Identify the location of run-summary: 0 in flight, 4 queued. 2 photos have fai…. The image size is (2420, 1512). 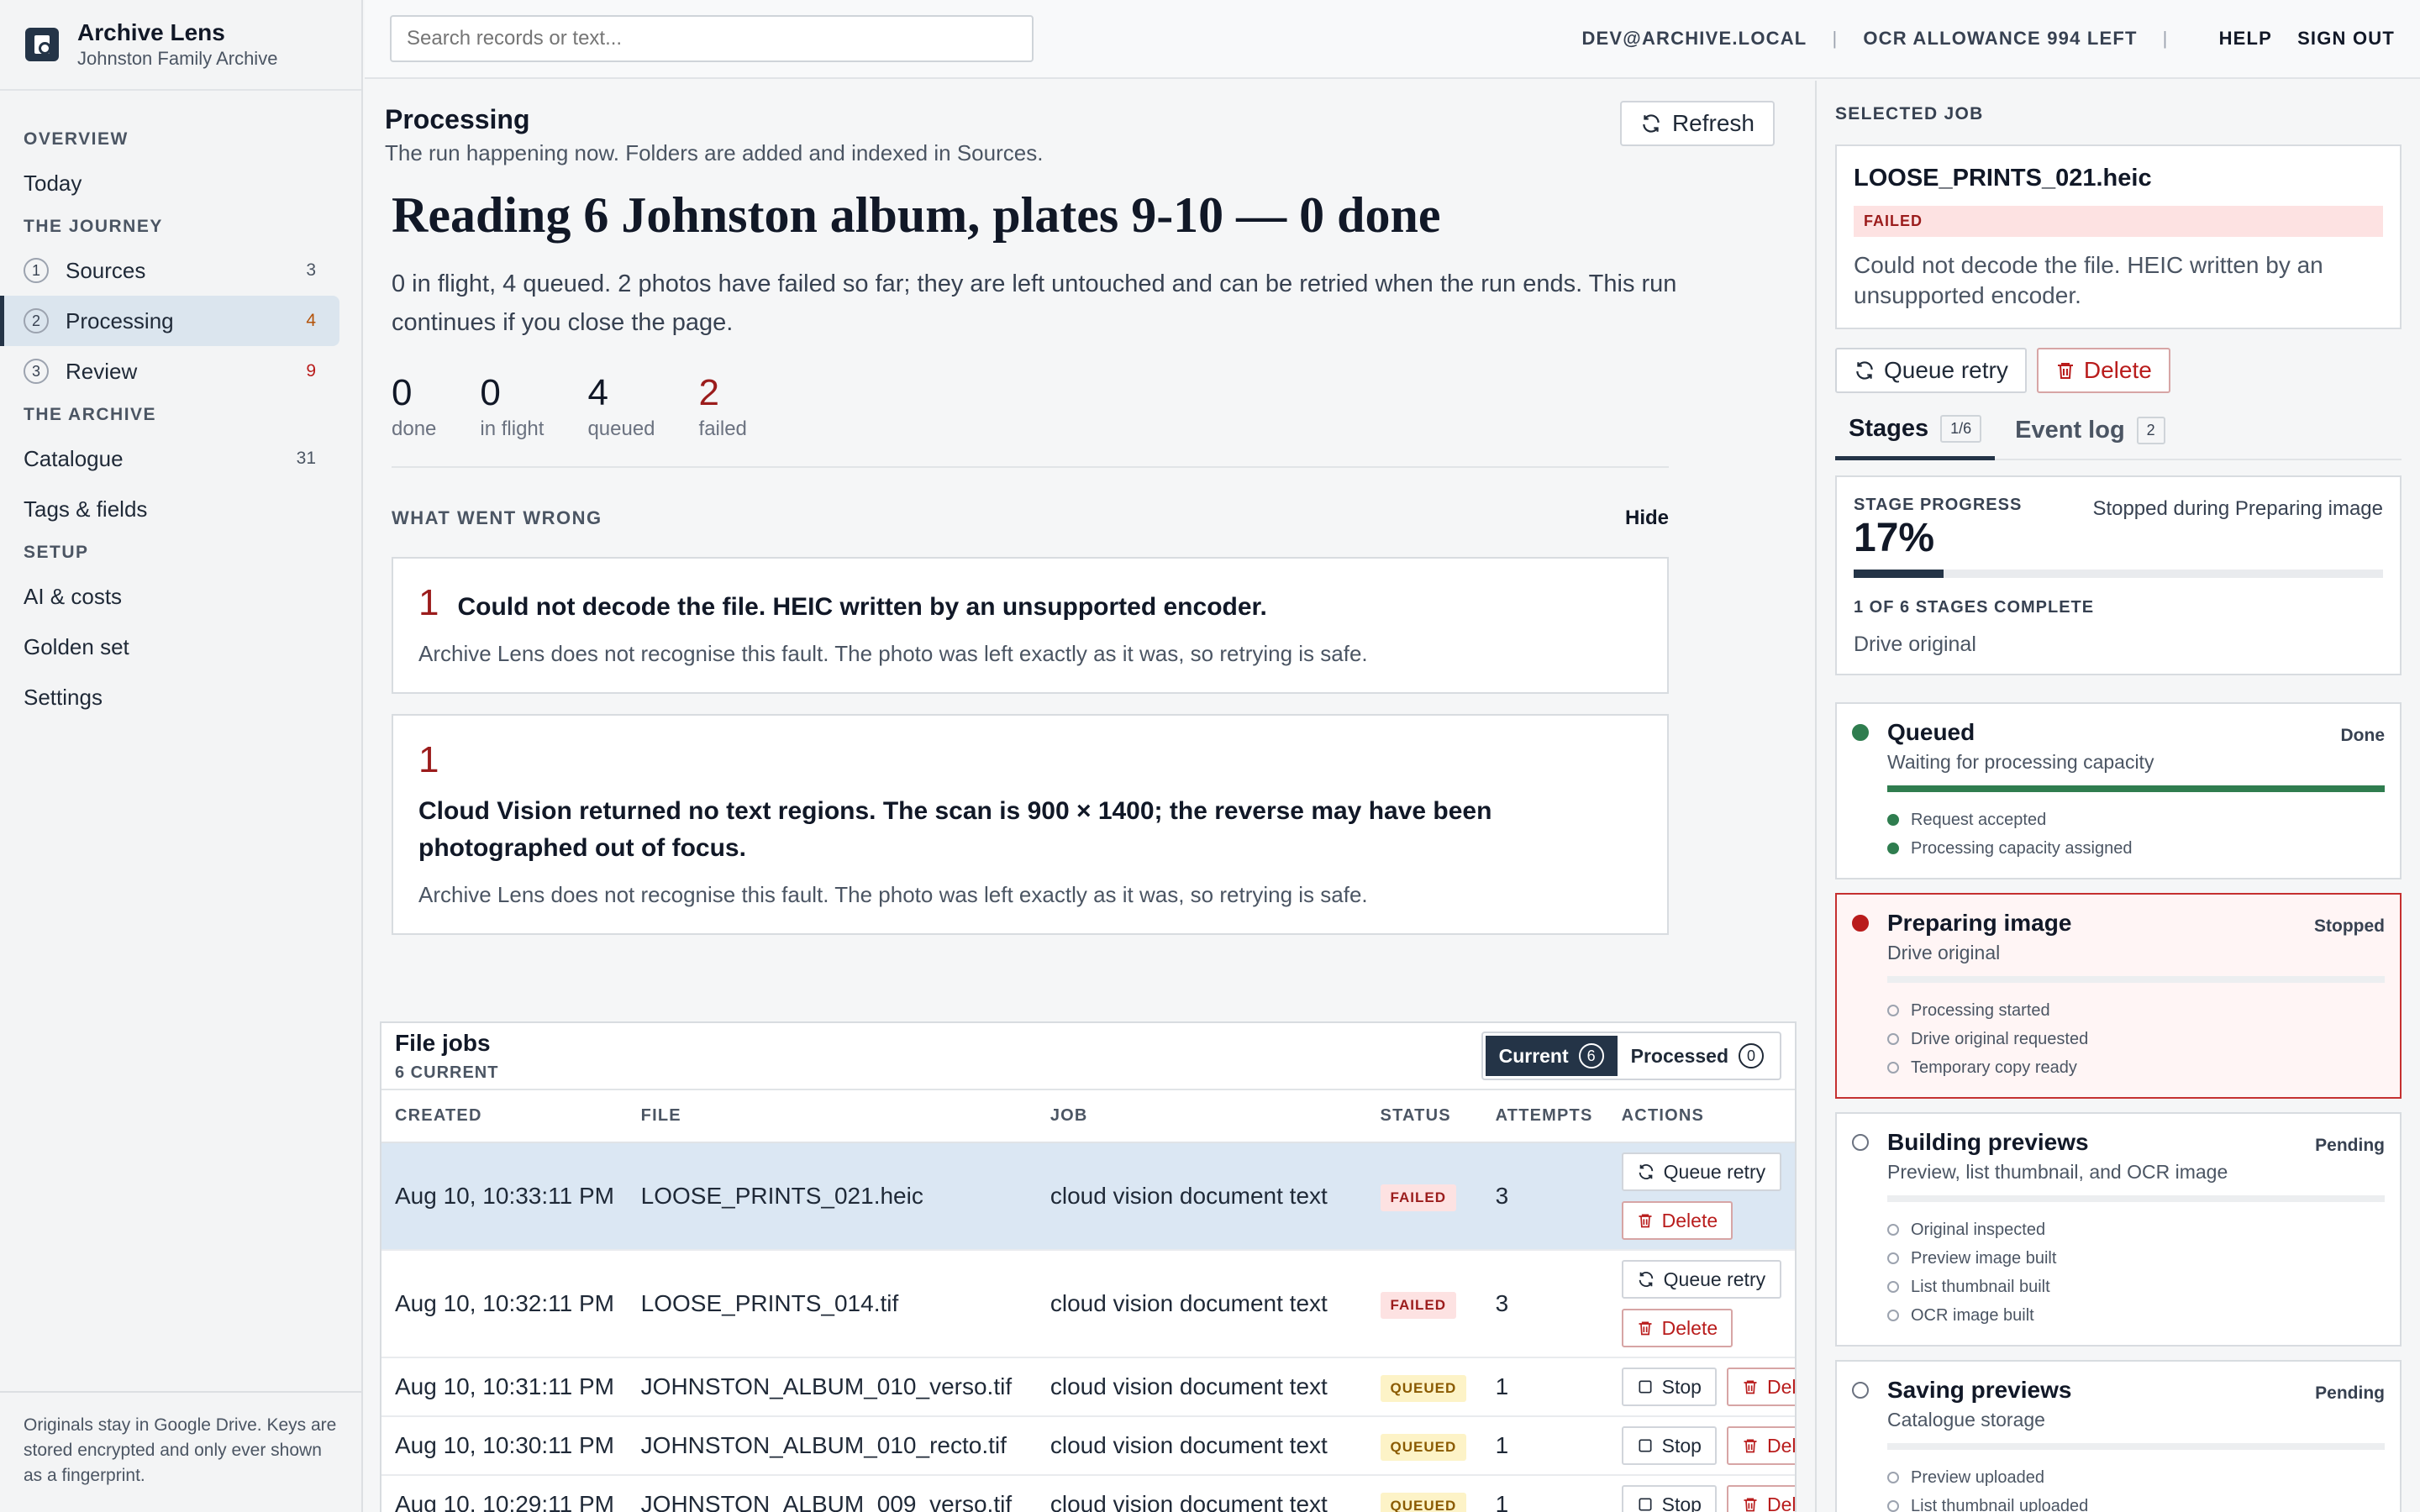
(1034, 303).